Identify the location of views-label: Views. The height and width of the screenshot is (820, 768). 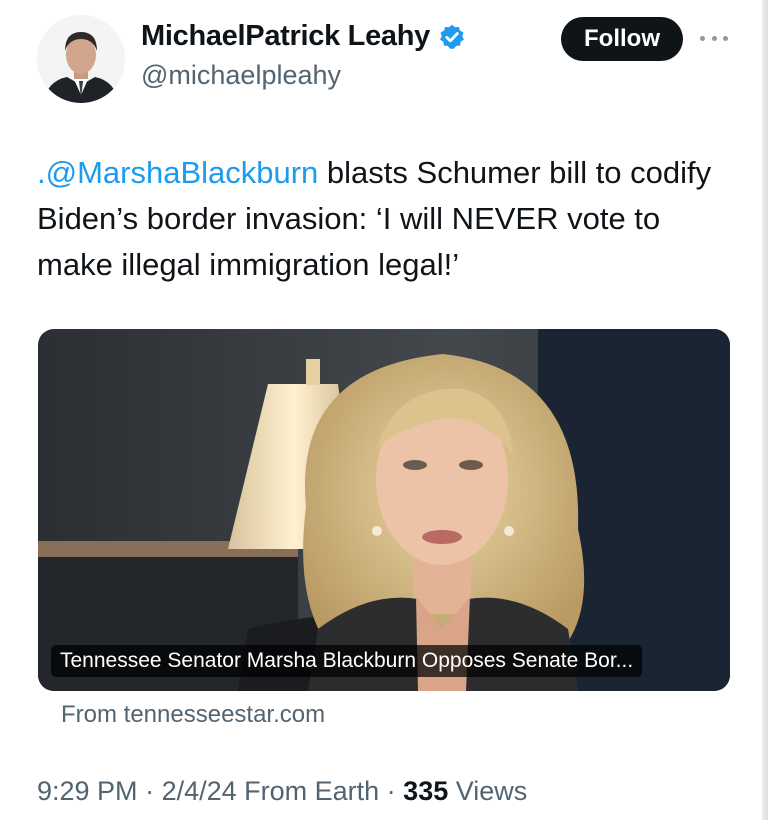
(488, 791).